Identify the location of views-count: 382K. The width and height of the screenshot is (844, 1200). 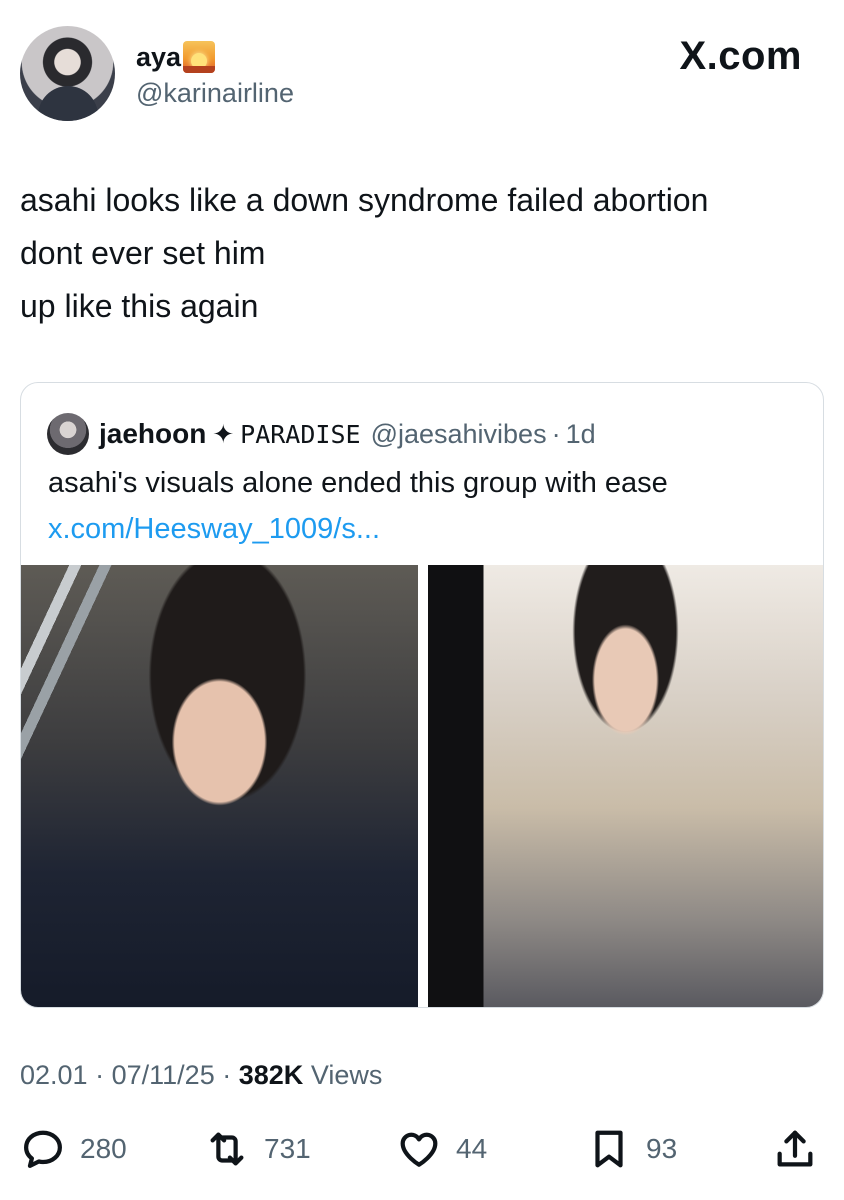
(271, 1075).